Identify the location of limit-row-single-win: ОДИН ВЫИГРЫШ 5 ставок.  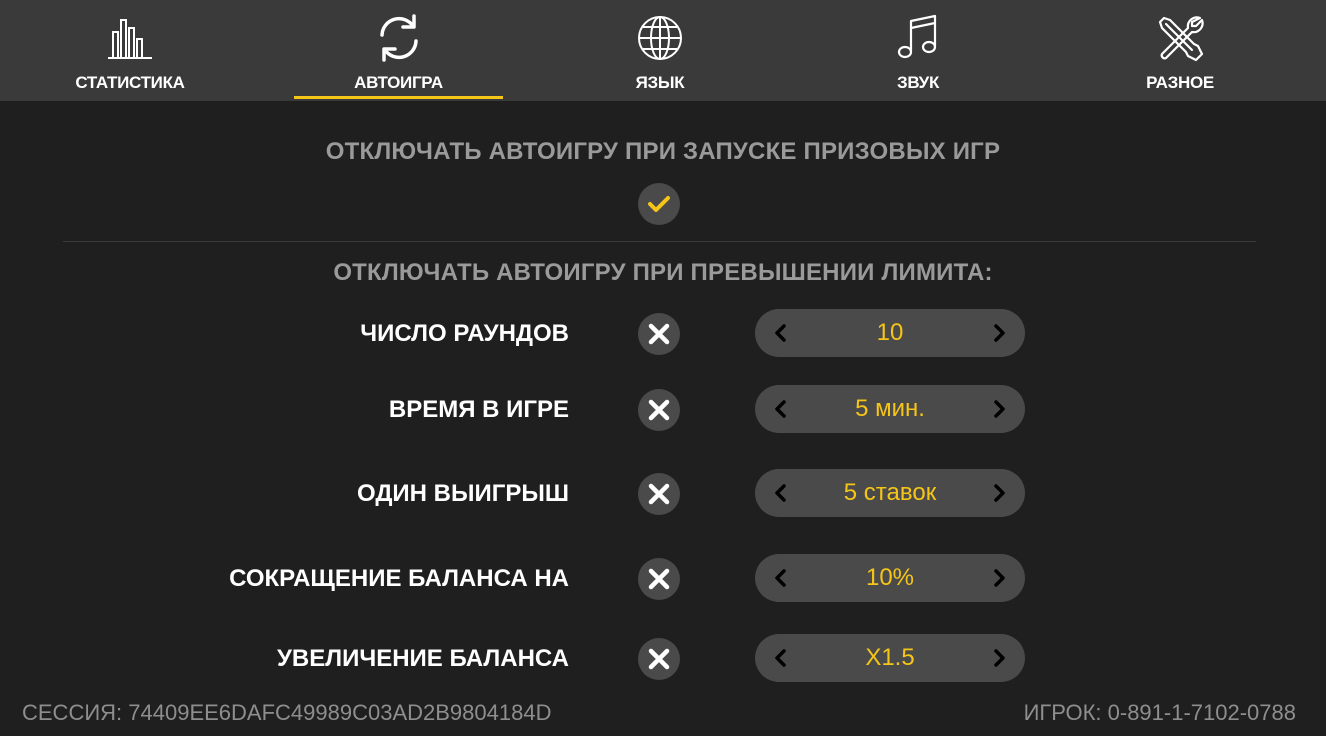
(663, 494).